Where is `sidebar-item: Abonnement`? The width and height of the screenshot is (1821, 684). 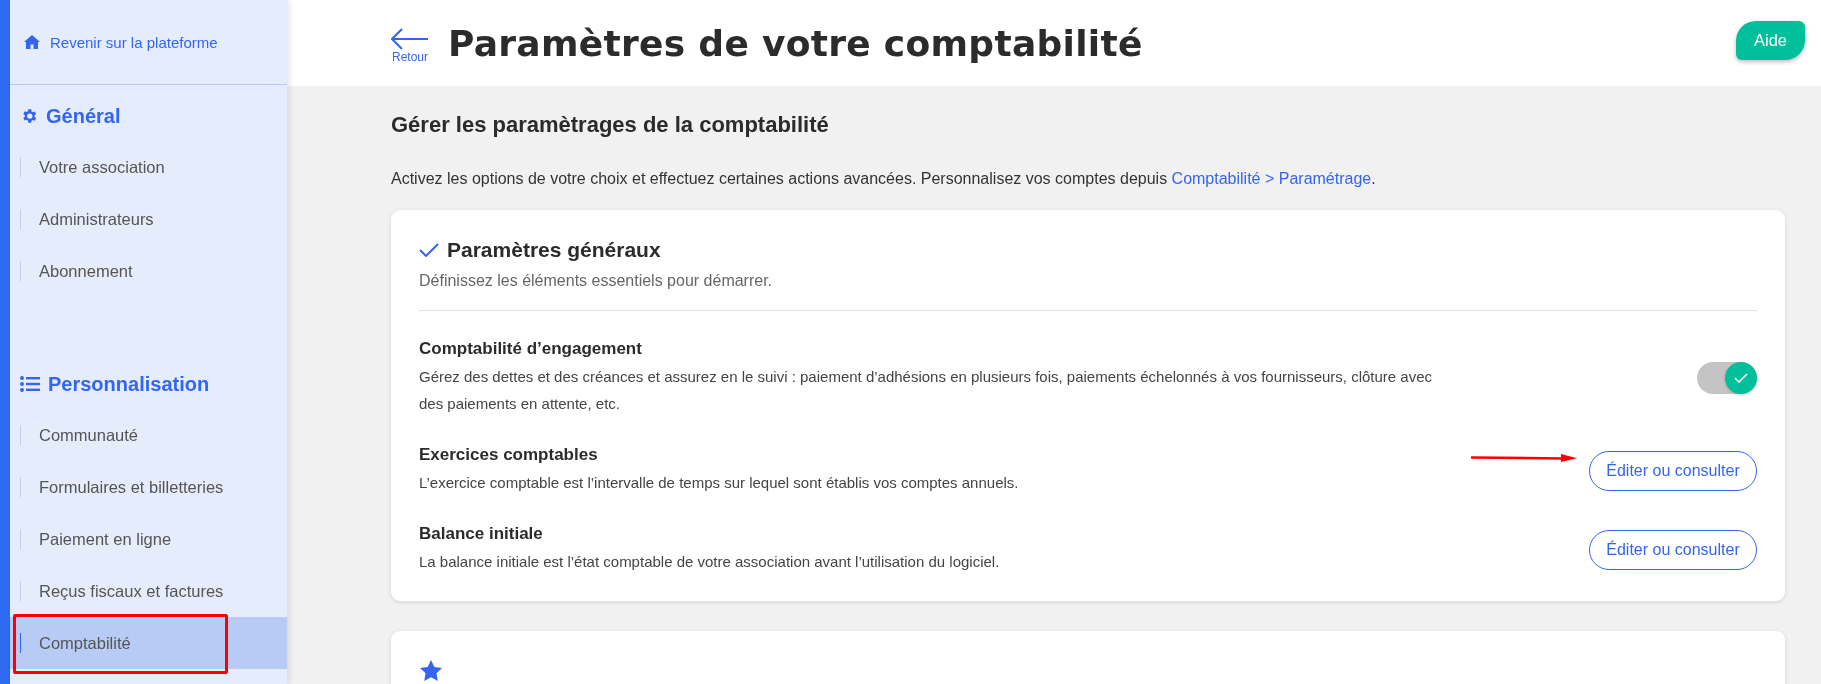
sidebar-item: Abonnement is located at coordinates (148, 271).